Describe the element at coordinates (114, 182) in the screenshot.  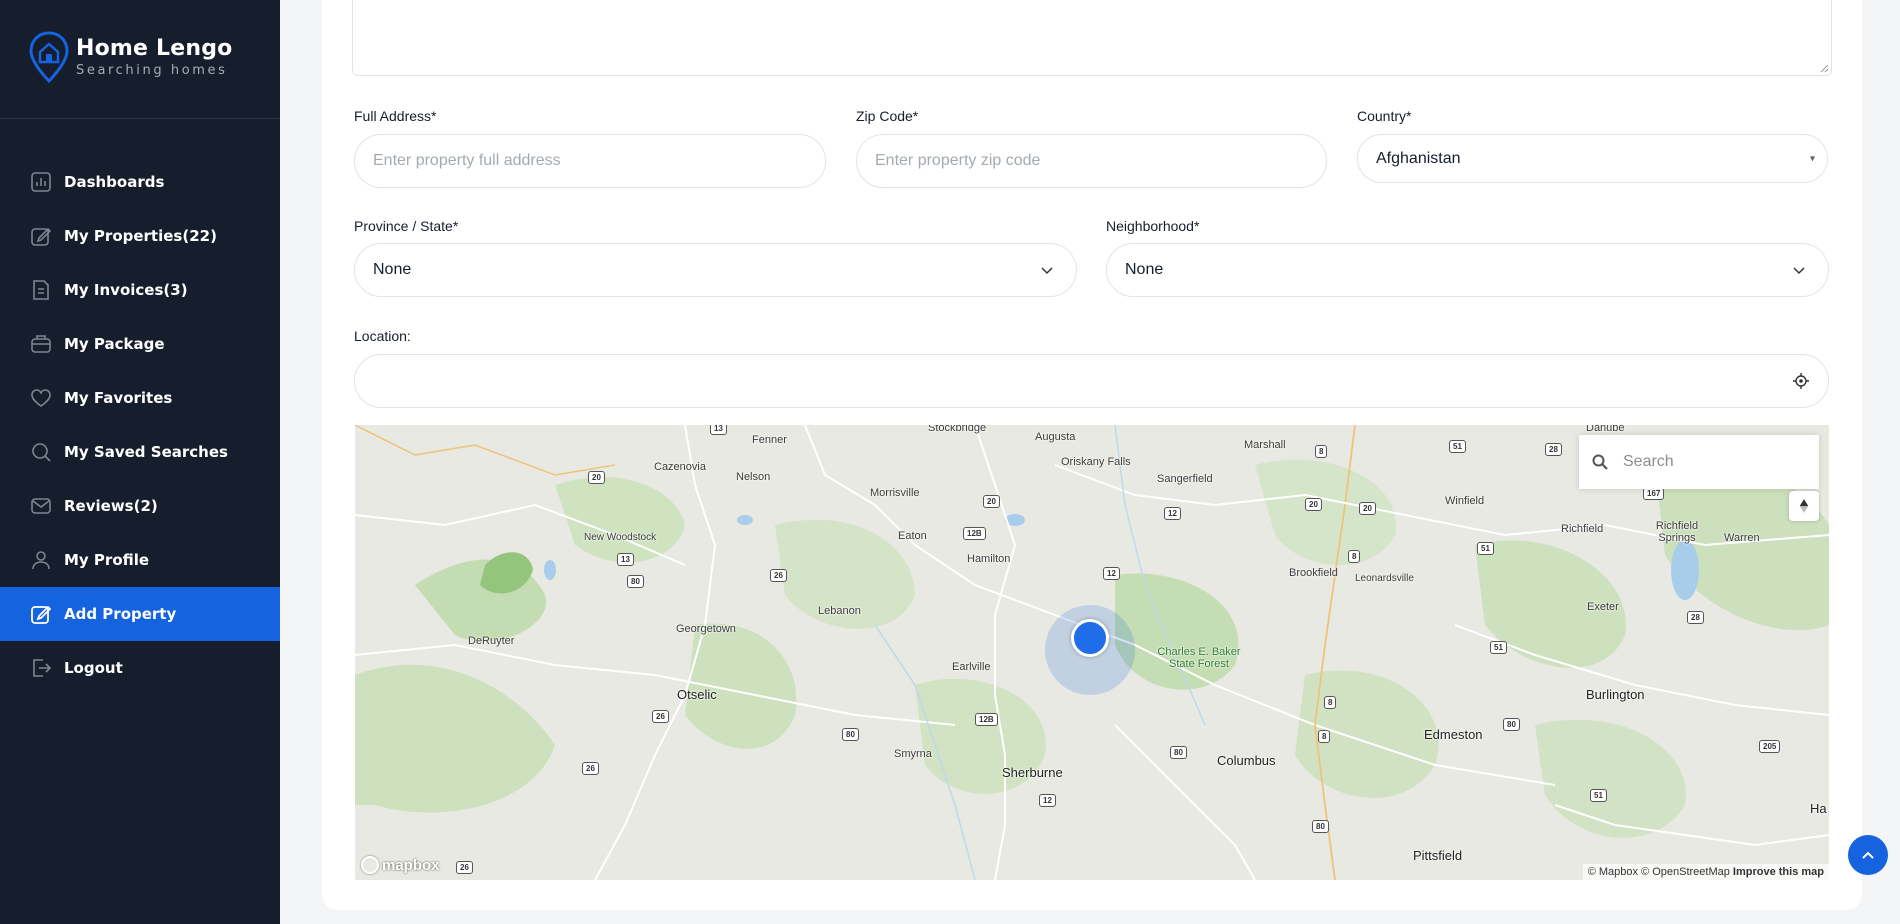
I see `sidebar-item-label: Dashboards` at that location.